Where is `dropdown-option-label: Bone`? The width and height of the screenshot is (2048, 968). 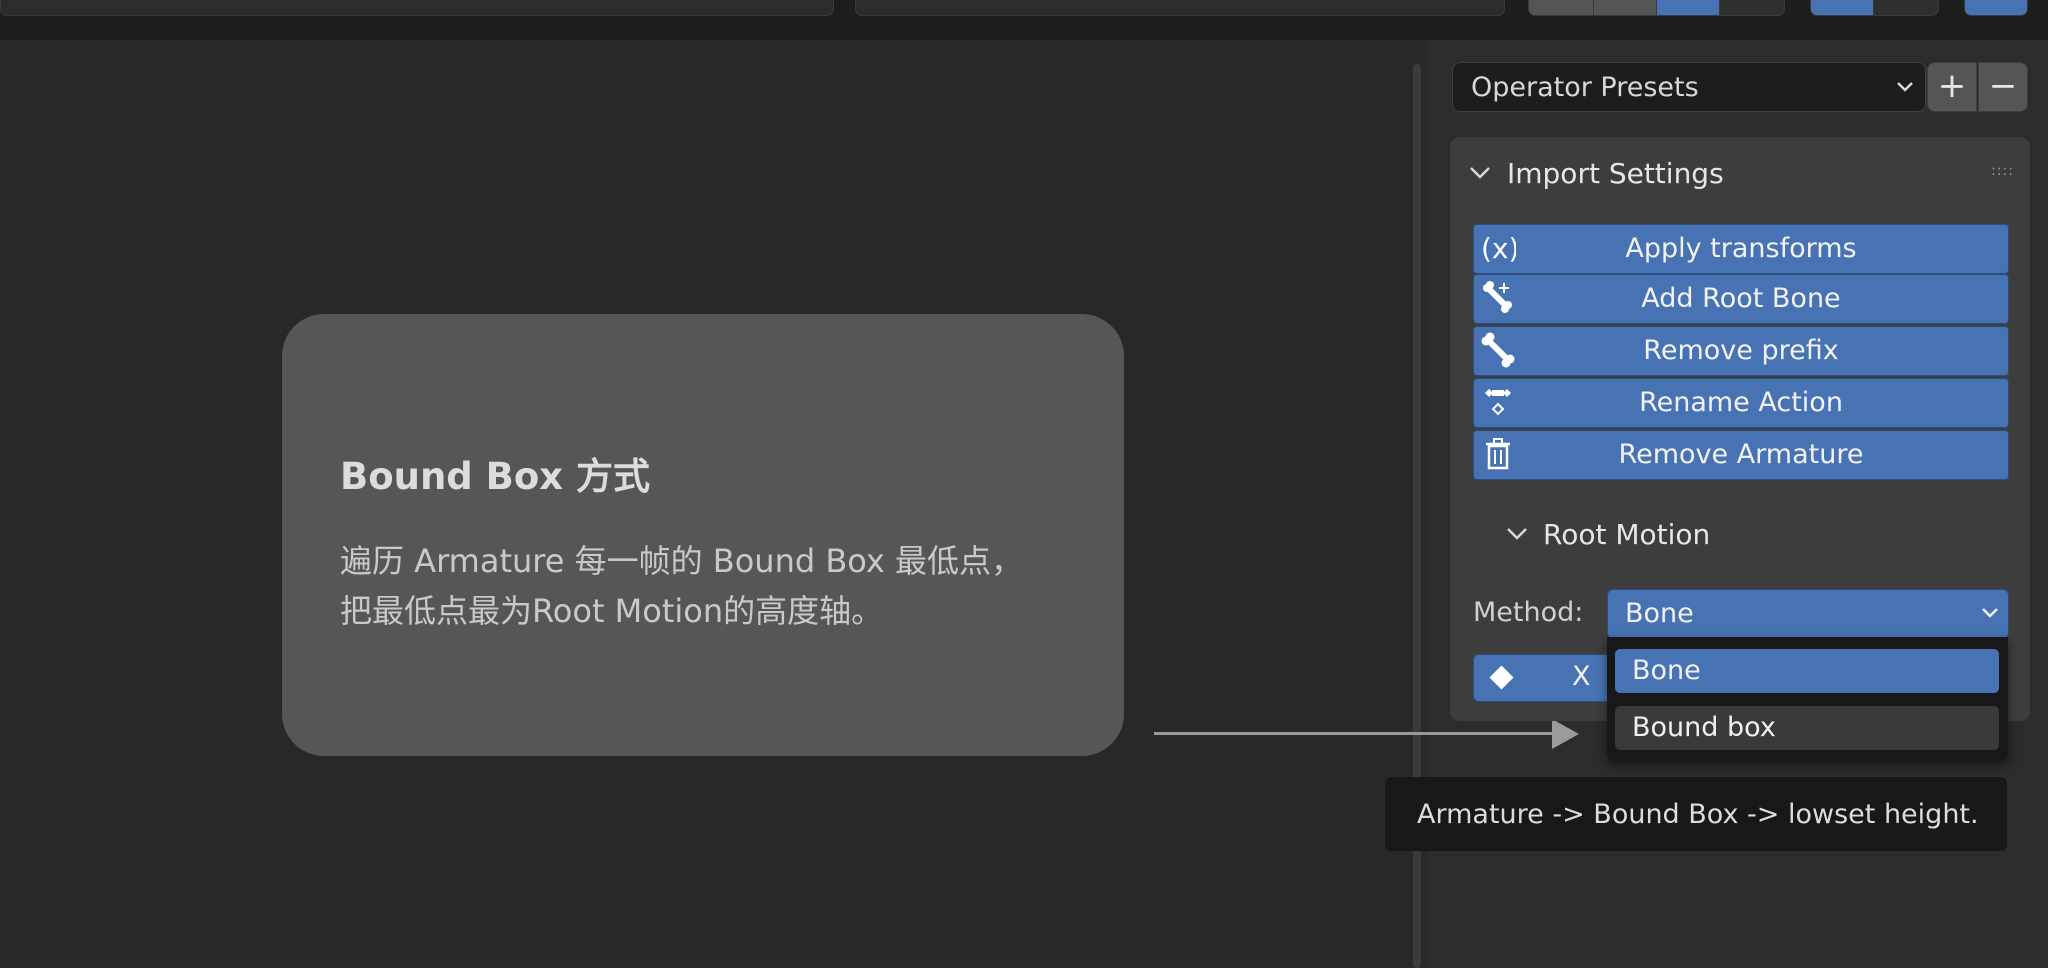
dropdown-option-label: Bone is located at coordinates (1666, 670).